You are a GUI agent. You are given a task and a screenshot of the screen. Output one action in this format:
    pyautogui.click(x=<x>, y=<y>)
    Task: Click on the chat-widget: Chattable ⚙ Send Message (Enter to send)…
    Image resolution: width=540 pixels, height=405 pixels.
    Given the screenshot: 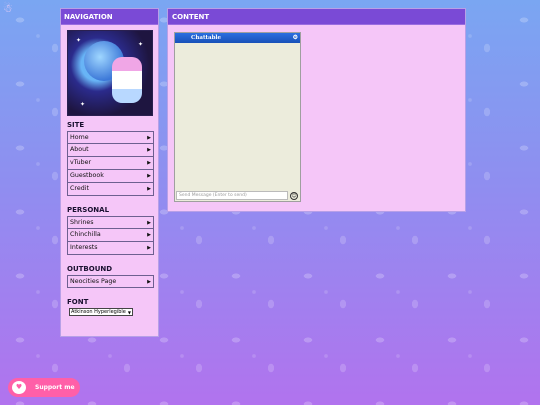 What is the action you would take?
    pyautogui.click(x=237, y=117)
    